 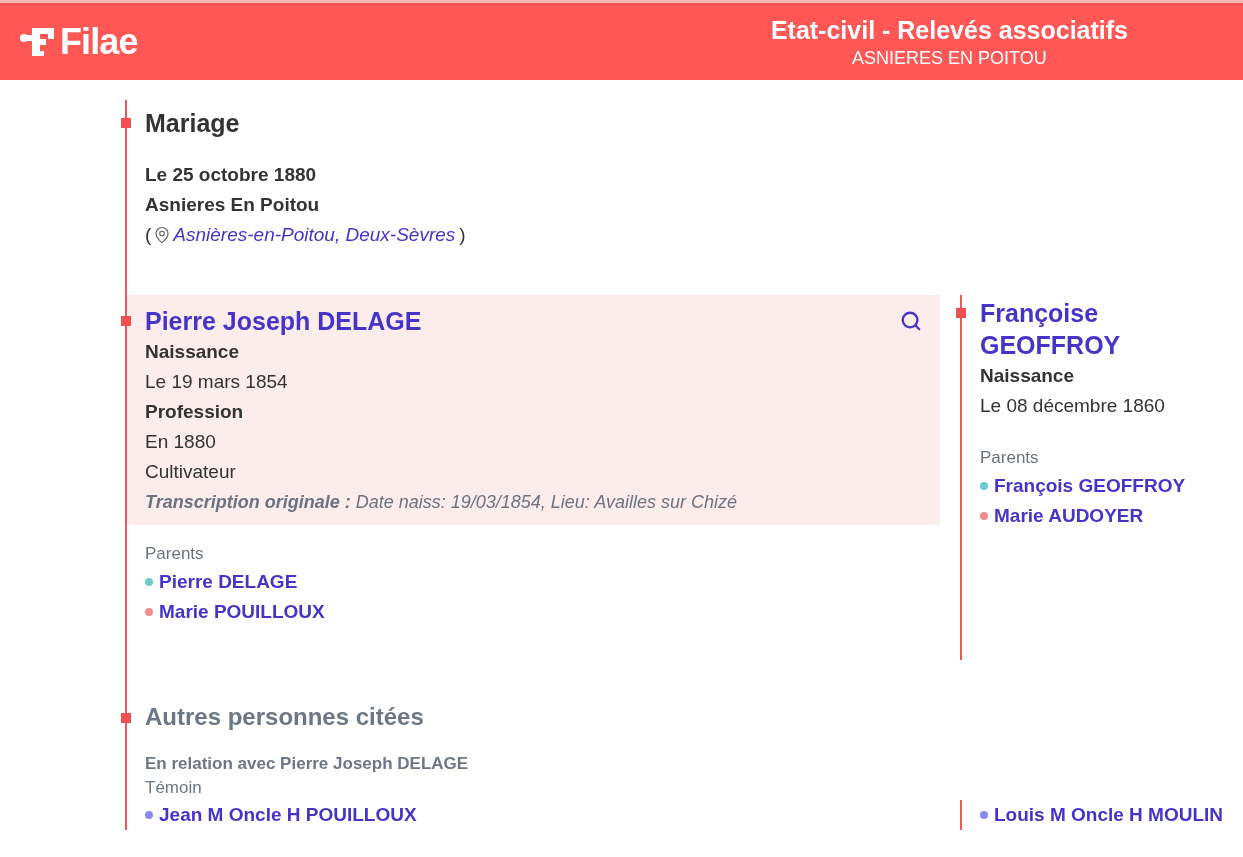 I want to click on fact-value: Le 08 décembre 1860, so click(x=1073, y=406).